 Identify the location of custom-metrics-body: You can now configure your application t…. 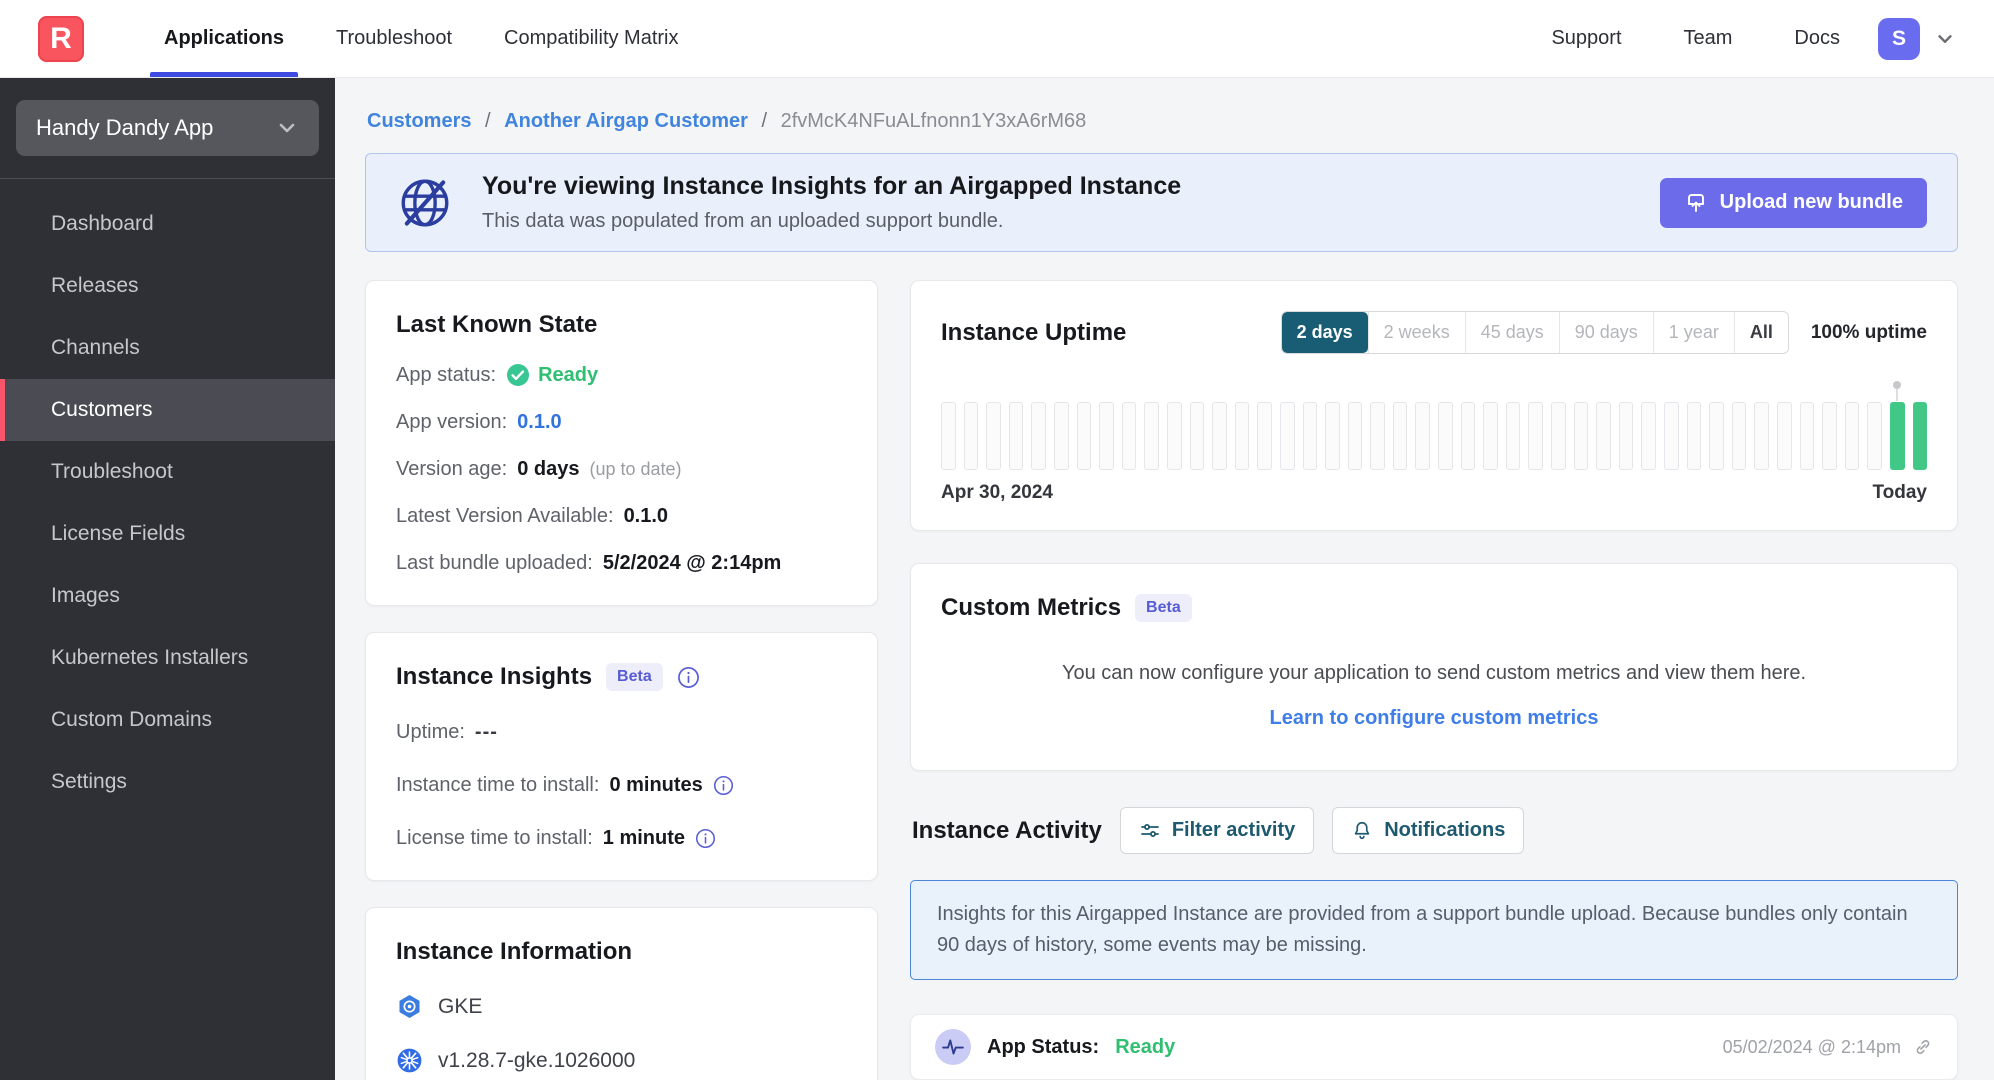
(1434, 673).